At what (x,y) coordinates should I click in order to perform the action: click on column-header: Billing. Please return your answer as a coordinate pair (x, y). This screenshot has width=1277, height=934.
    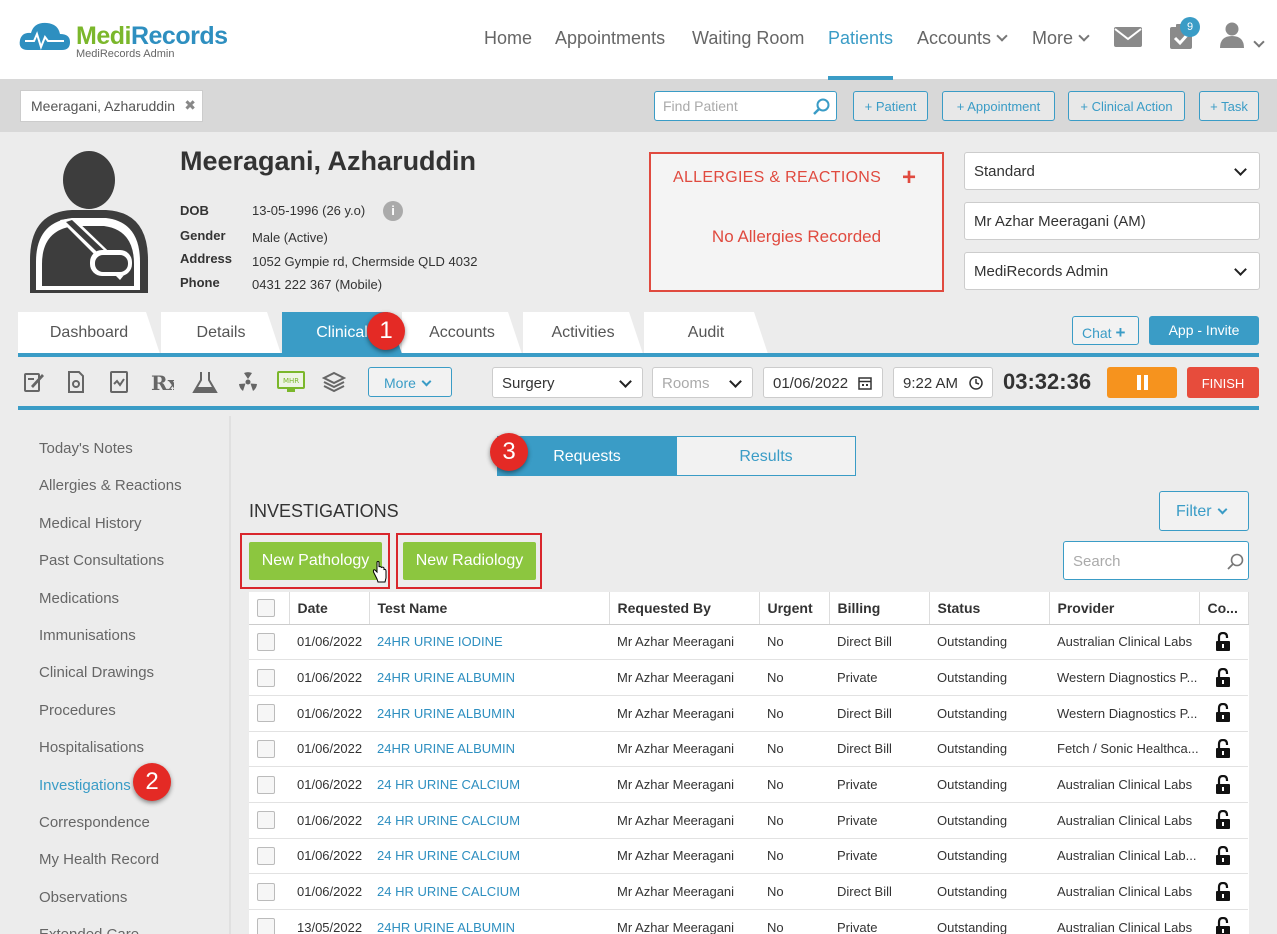
    Looking at the image, I should click on (879, 608).